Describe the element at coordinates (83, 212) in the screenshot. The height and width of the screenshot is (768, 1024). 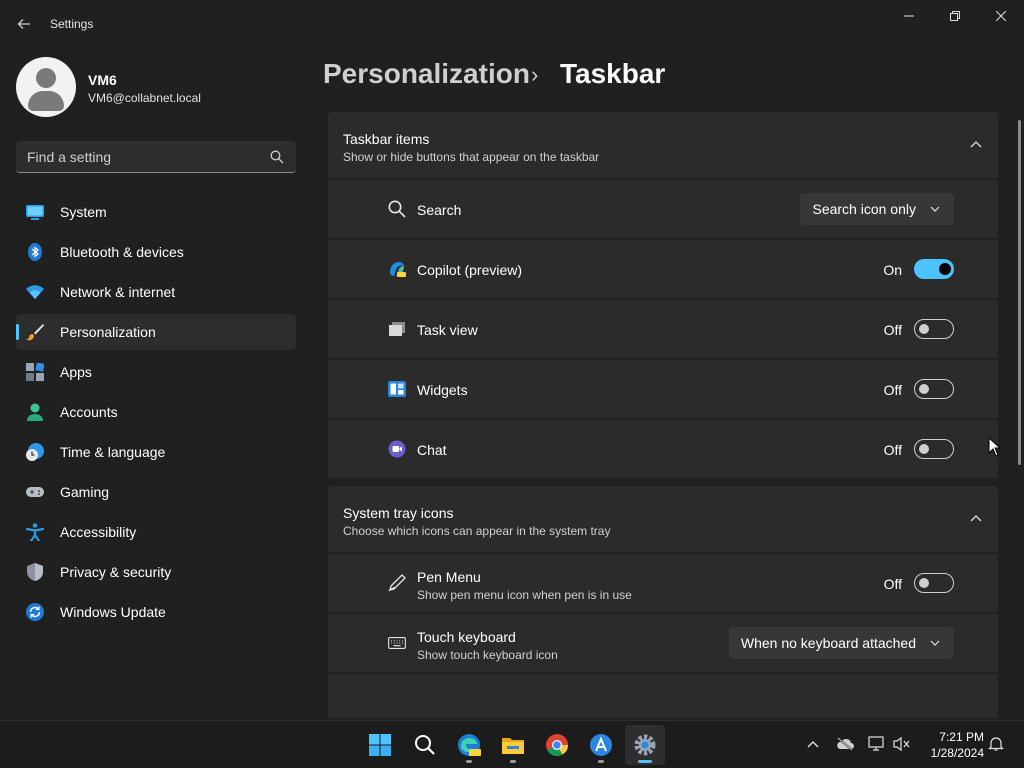
I see `sidebar-item-label: System` at that location.